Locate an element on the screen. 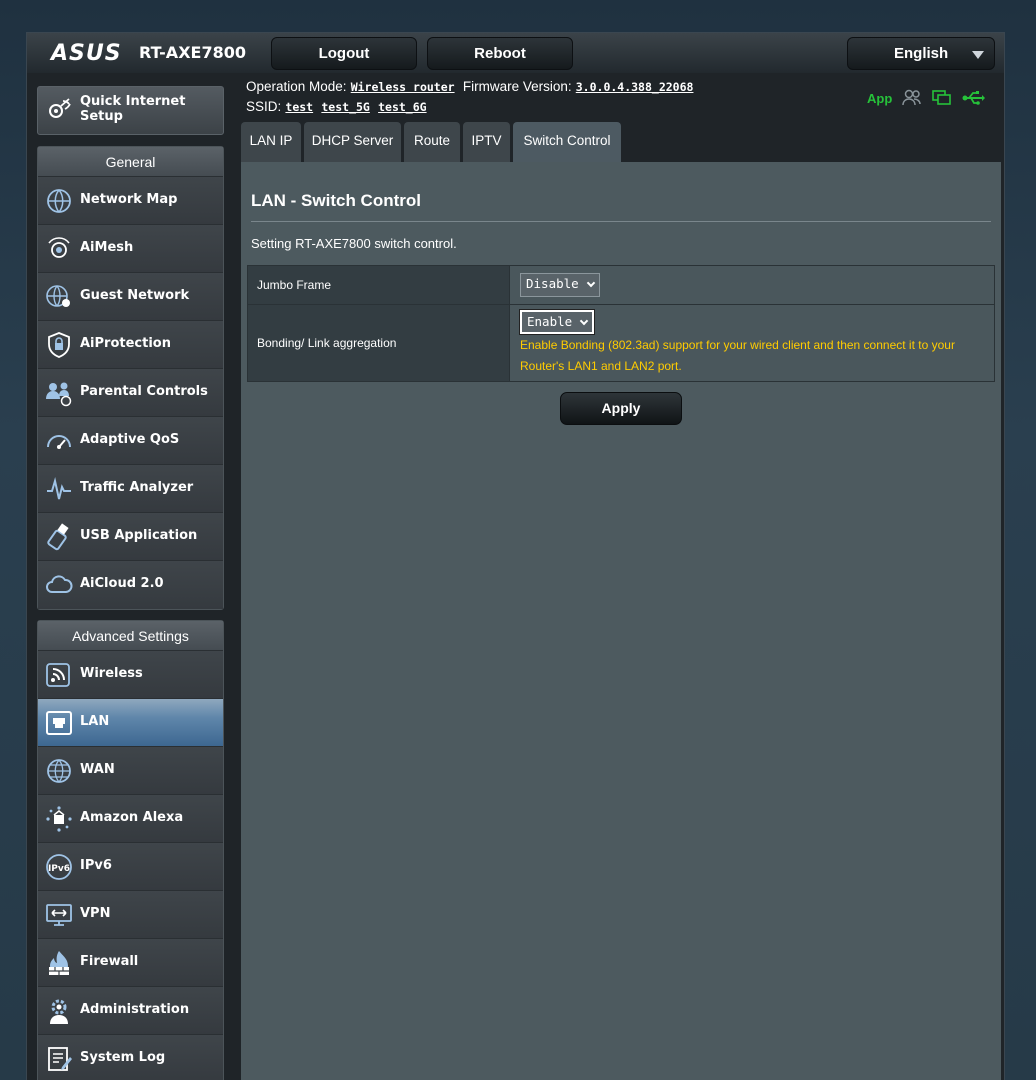 The height and width of the screenshot is (1080, 1036). reboot-button: Reboot is located at coordinates (500, 53).